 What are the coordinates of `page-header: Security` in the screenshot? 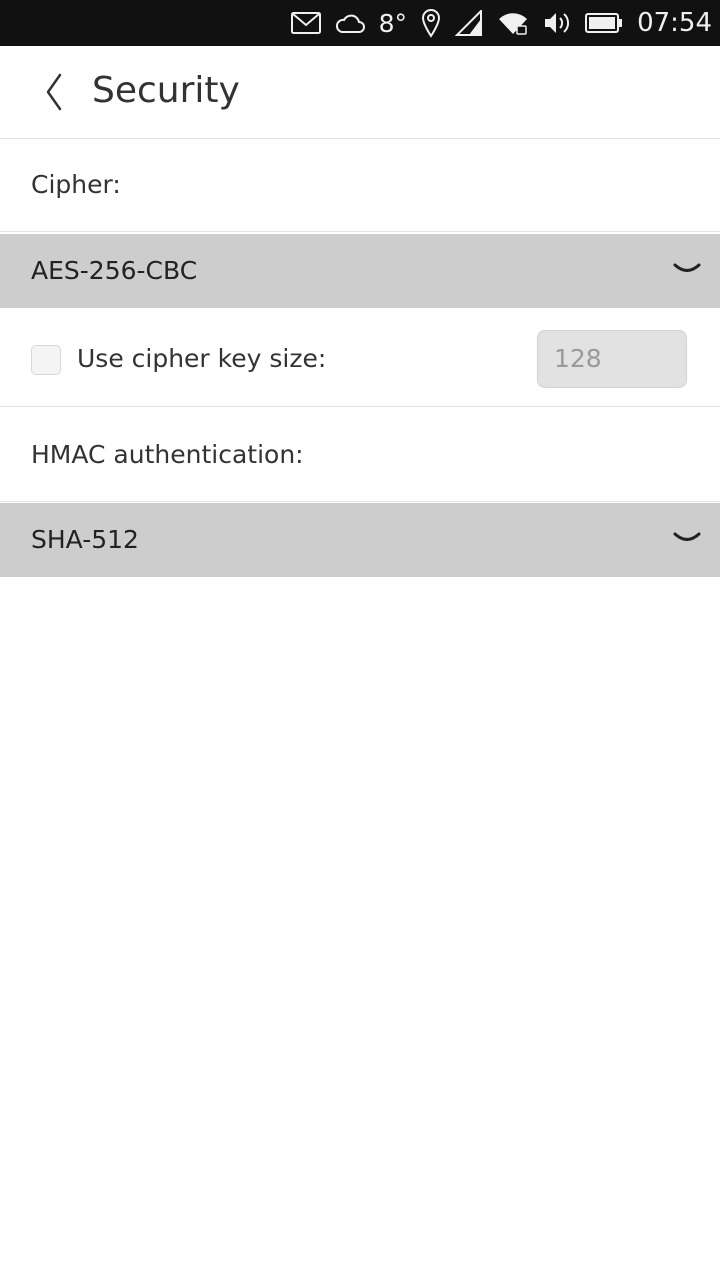 It's located at (360, 92).